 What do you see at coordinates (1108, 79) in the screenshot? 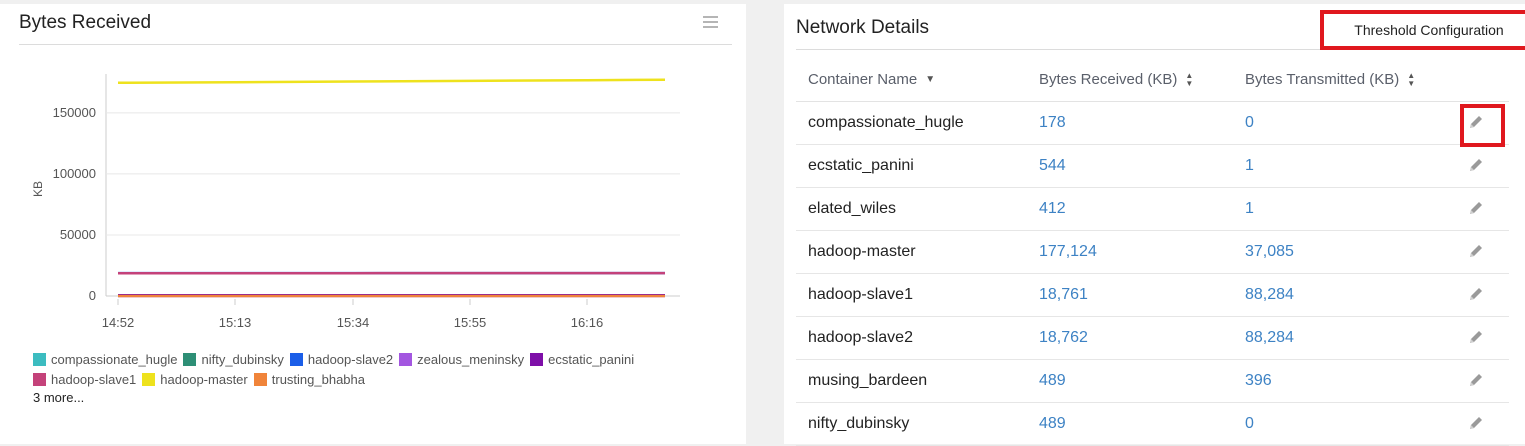
I see `column-header-label: Bytes Received (KB)` at bounding box center [1108, 79].